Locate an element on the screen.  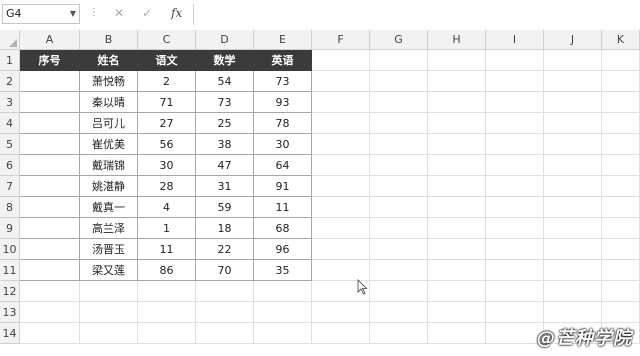
cell-b13 is located at coordinates (109, 312).